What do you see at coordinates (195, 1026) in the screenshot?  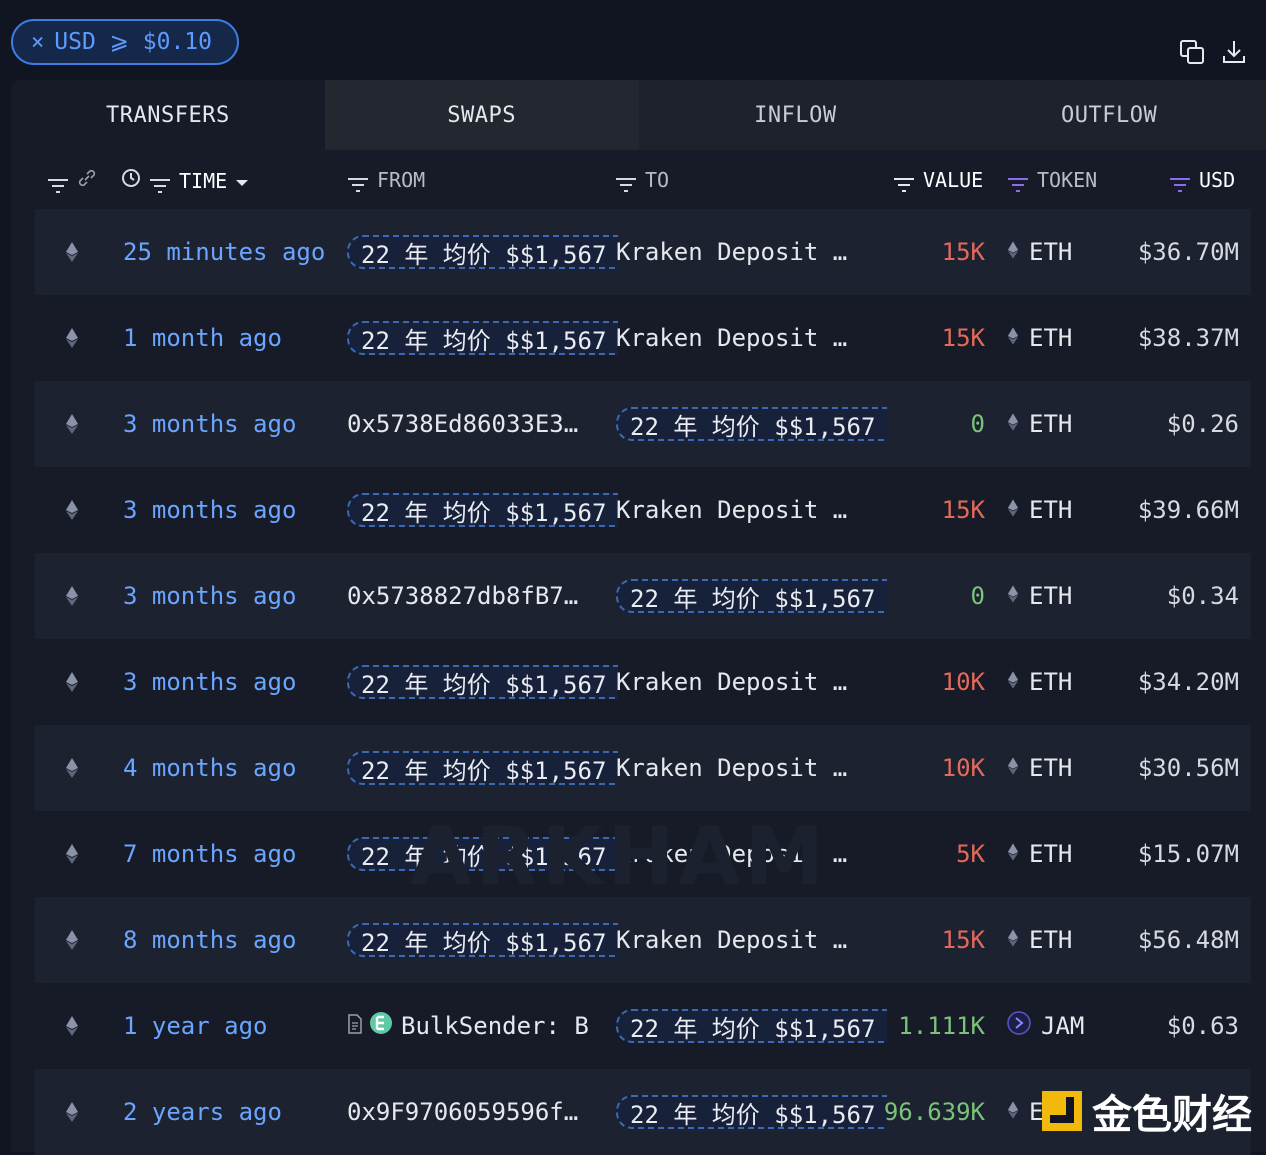 I see `time-link: 1 year ago` at bounding box center [195, 1026].